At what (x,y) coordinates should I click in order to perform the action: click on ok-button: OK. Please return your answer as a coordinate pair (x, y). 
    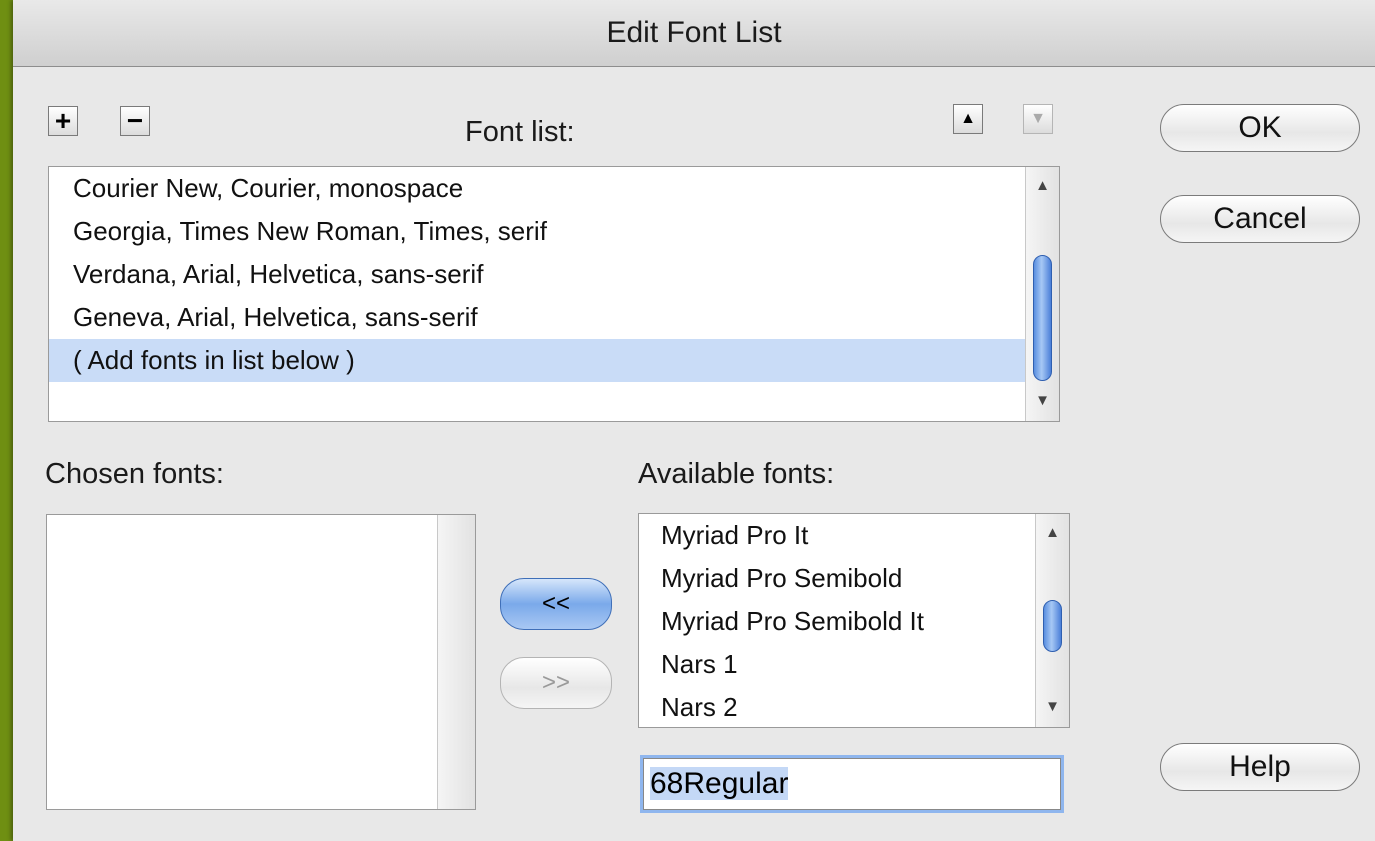
    Looking at the image, I should click on (1260, 128).